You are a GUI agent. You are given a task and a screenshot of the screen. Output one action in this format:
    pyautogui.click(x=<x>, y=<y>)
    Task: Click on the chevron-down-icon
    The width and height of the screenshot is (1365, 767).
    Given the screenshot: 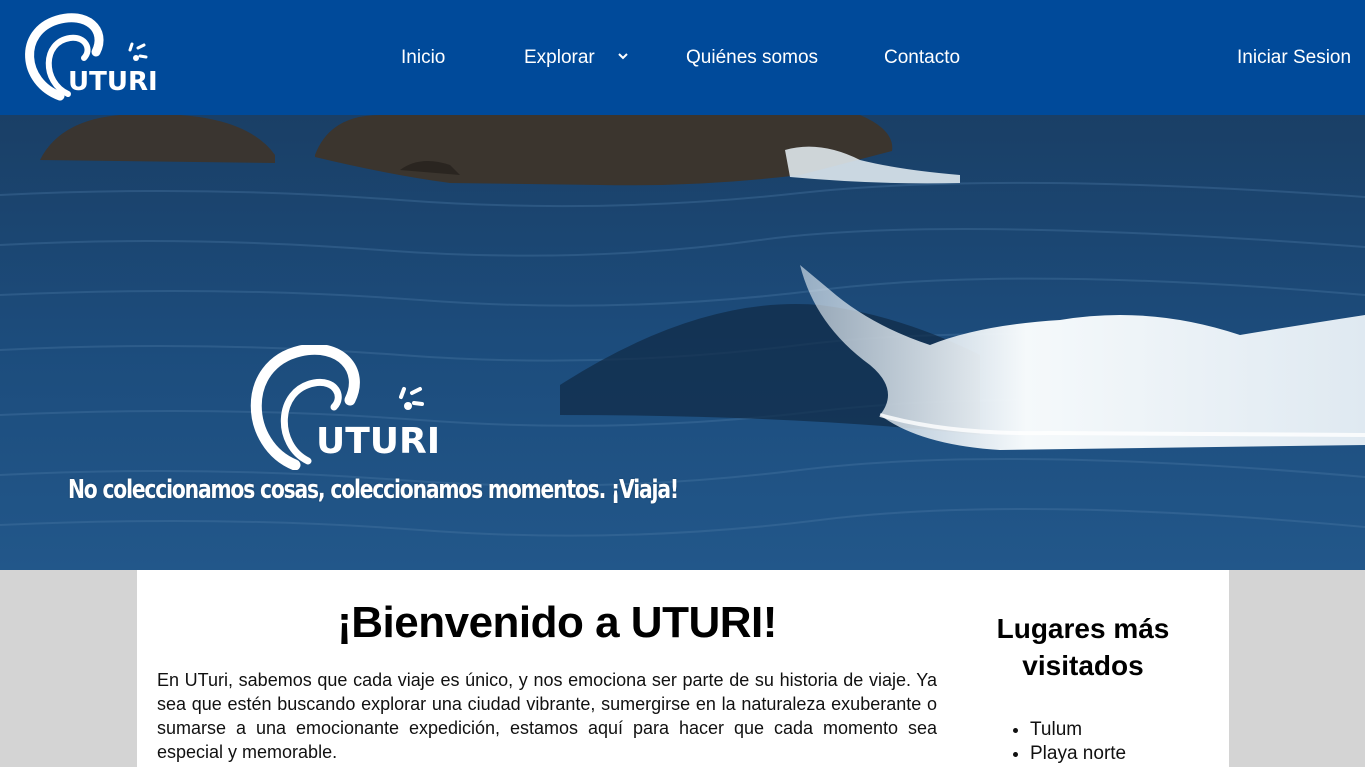 What is the action you would take?
    pyautogui.click(x=623, y=56)
    